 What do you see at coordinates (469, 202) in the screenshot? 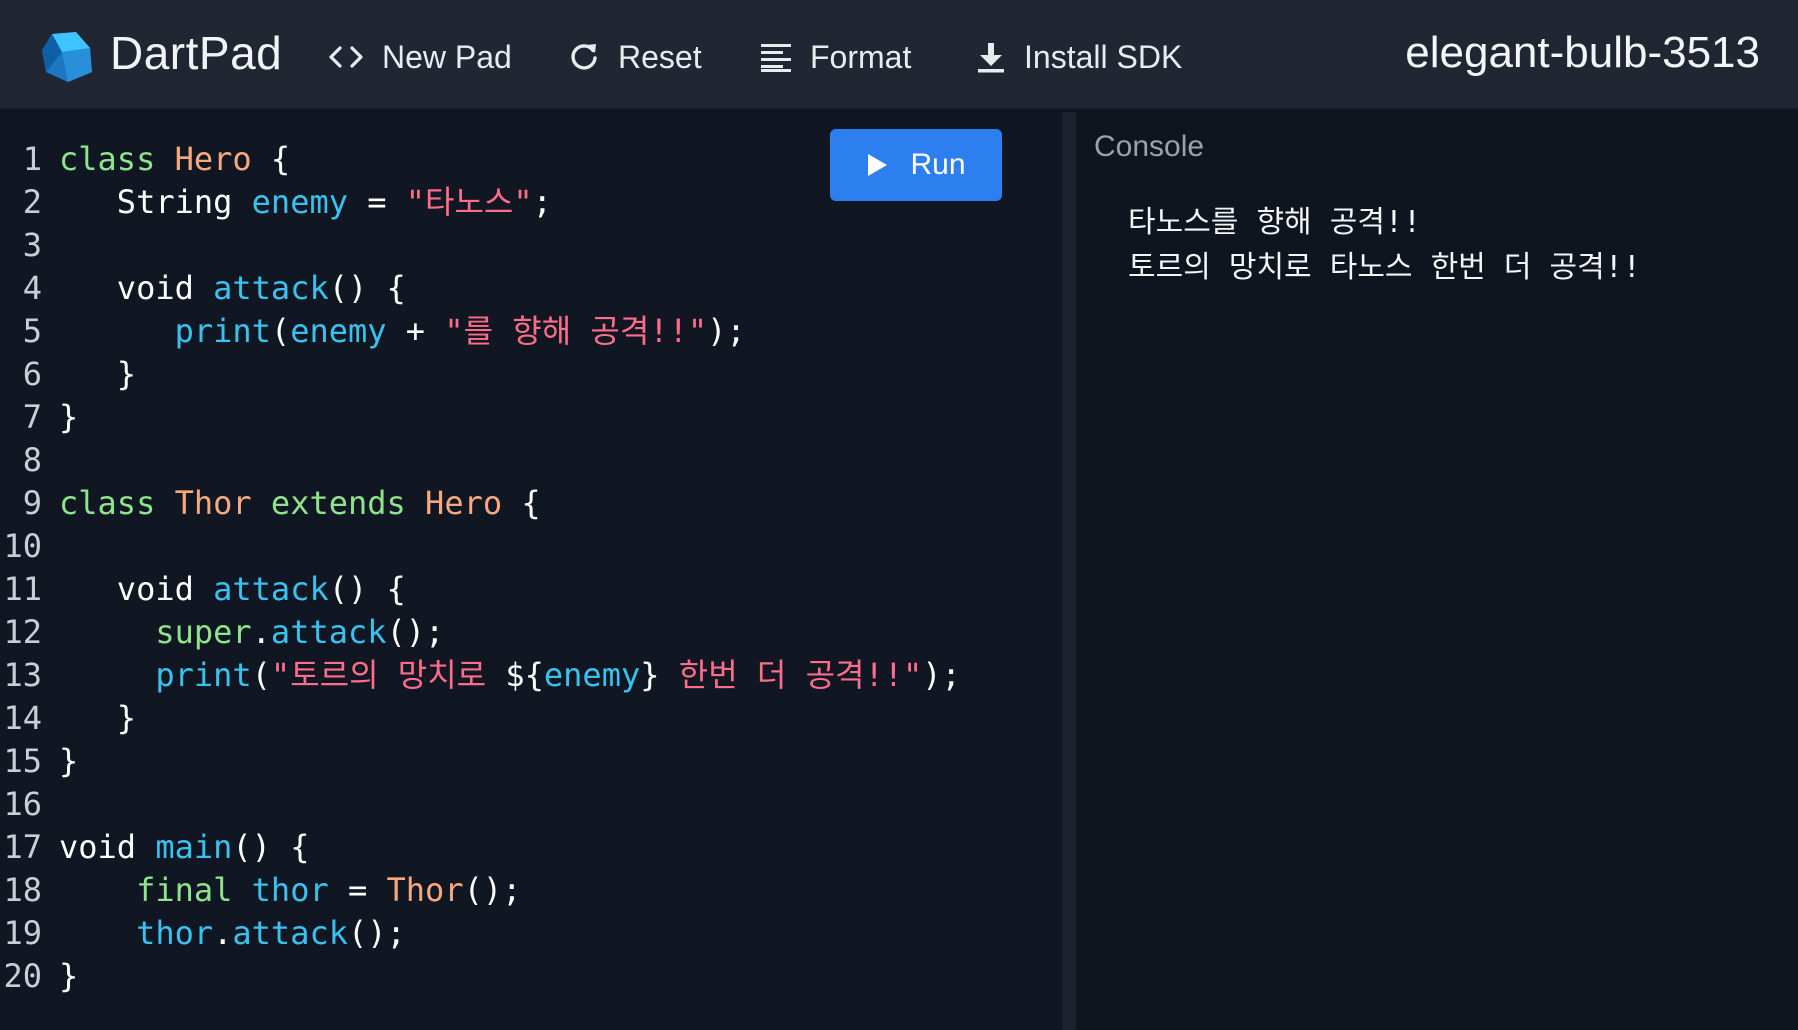
I see `code-token: "타노스"` at bounding box center [469, 202].